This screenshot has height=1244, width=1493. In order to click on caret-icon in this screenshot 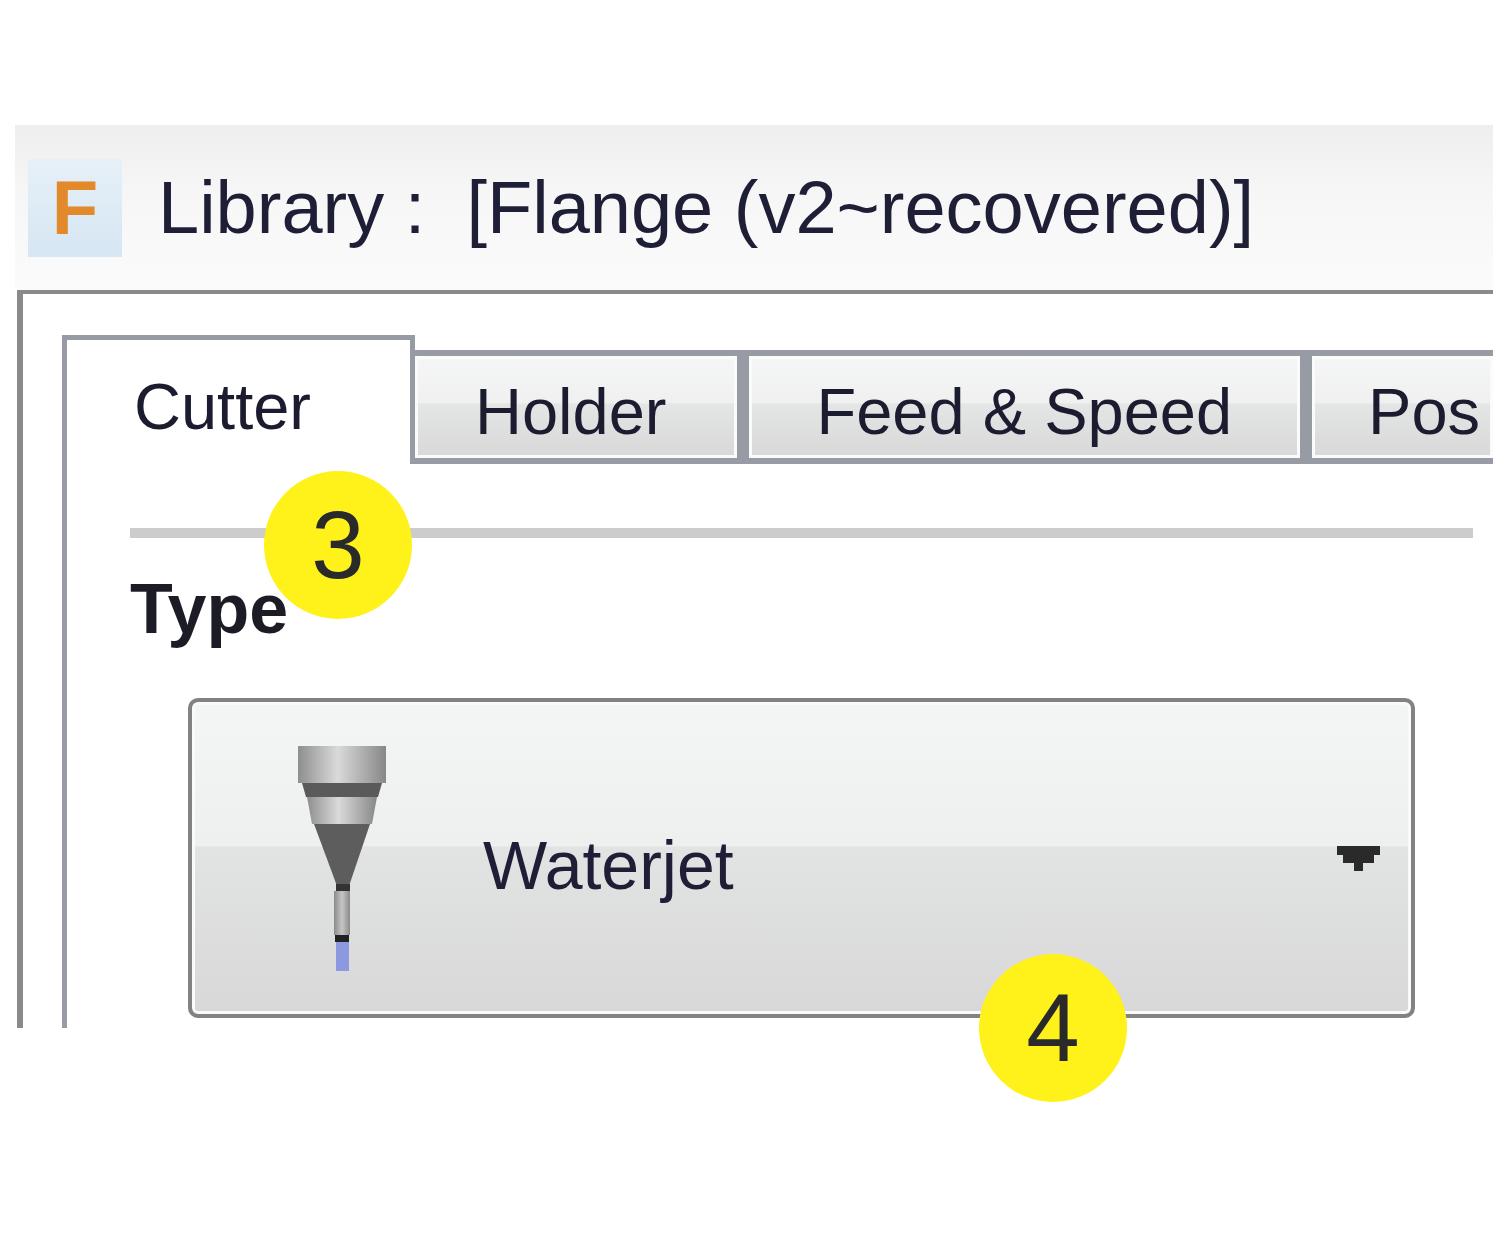, I will do `click(1358, 858)`.